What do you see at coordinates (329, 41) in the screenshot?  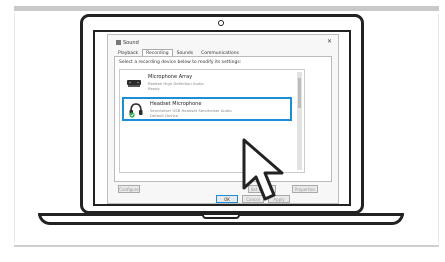 I see `close-button: ✕` at bounding box center [329, 41].